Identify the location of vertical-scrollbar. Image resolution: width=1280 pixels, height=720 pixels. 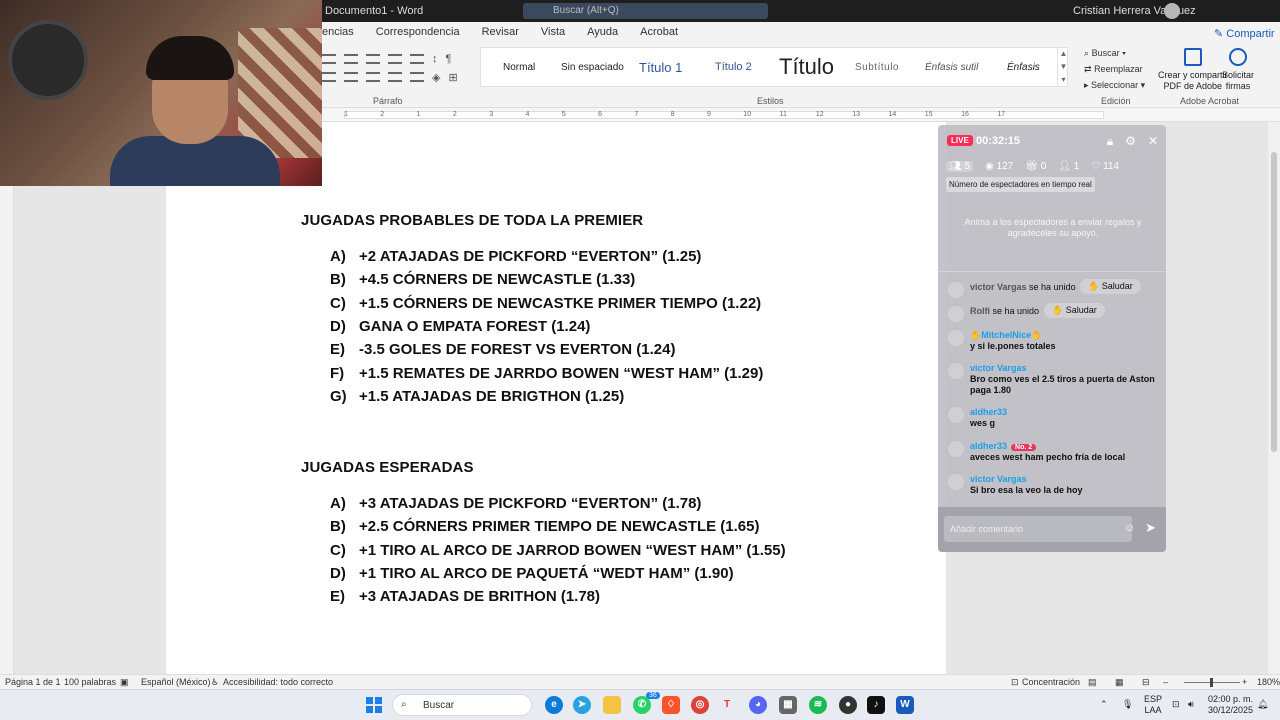
(1274, 398).